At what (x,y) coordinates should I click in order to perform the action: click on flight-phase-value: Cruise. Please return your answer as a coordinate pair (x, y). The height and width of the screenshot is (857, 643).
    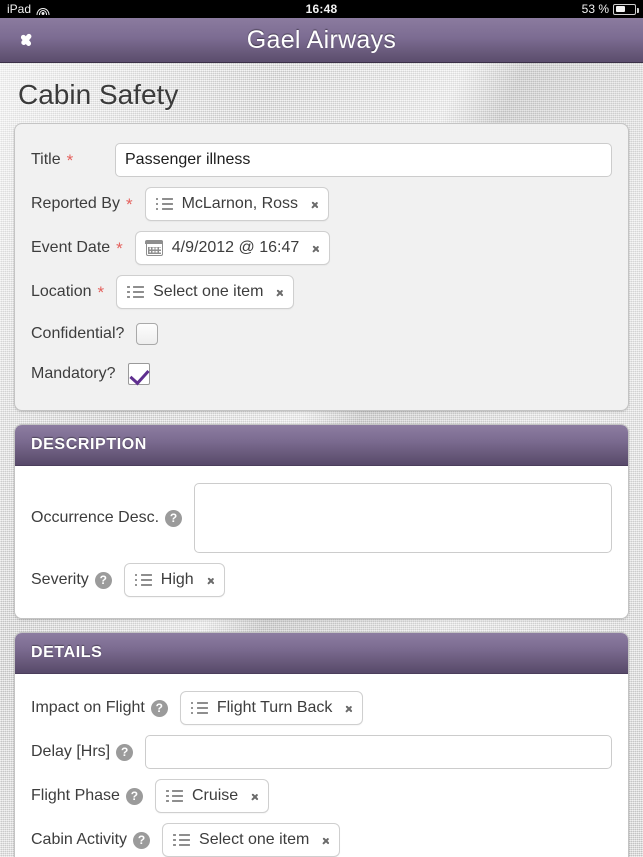
    Looking at the image, I should click on (215, 795).